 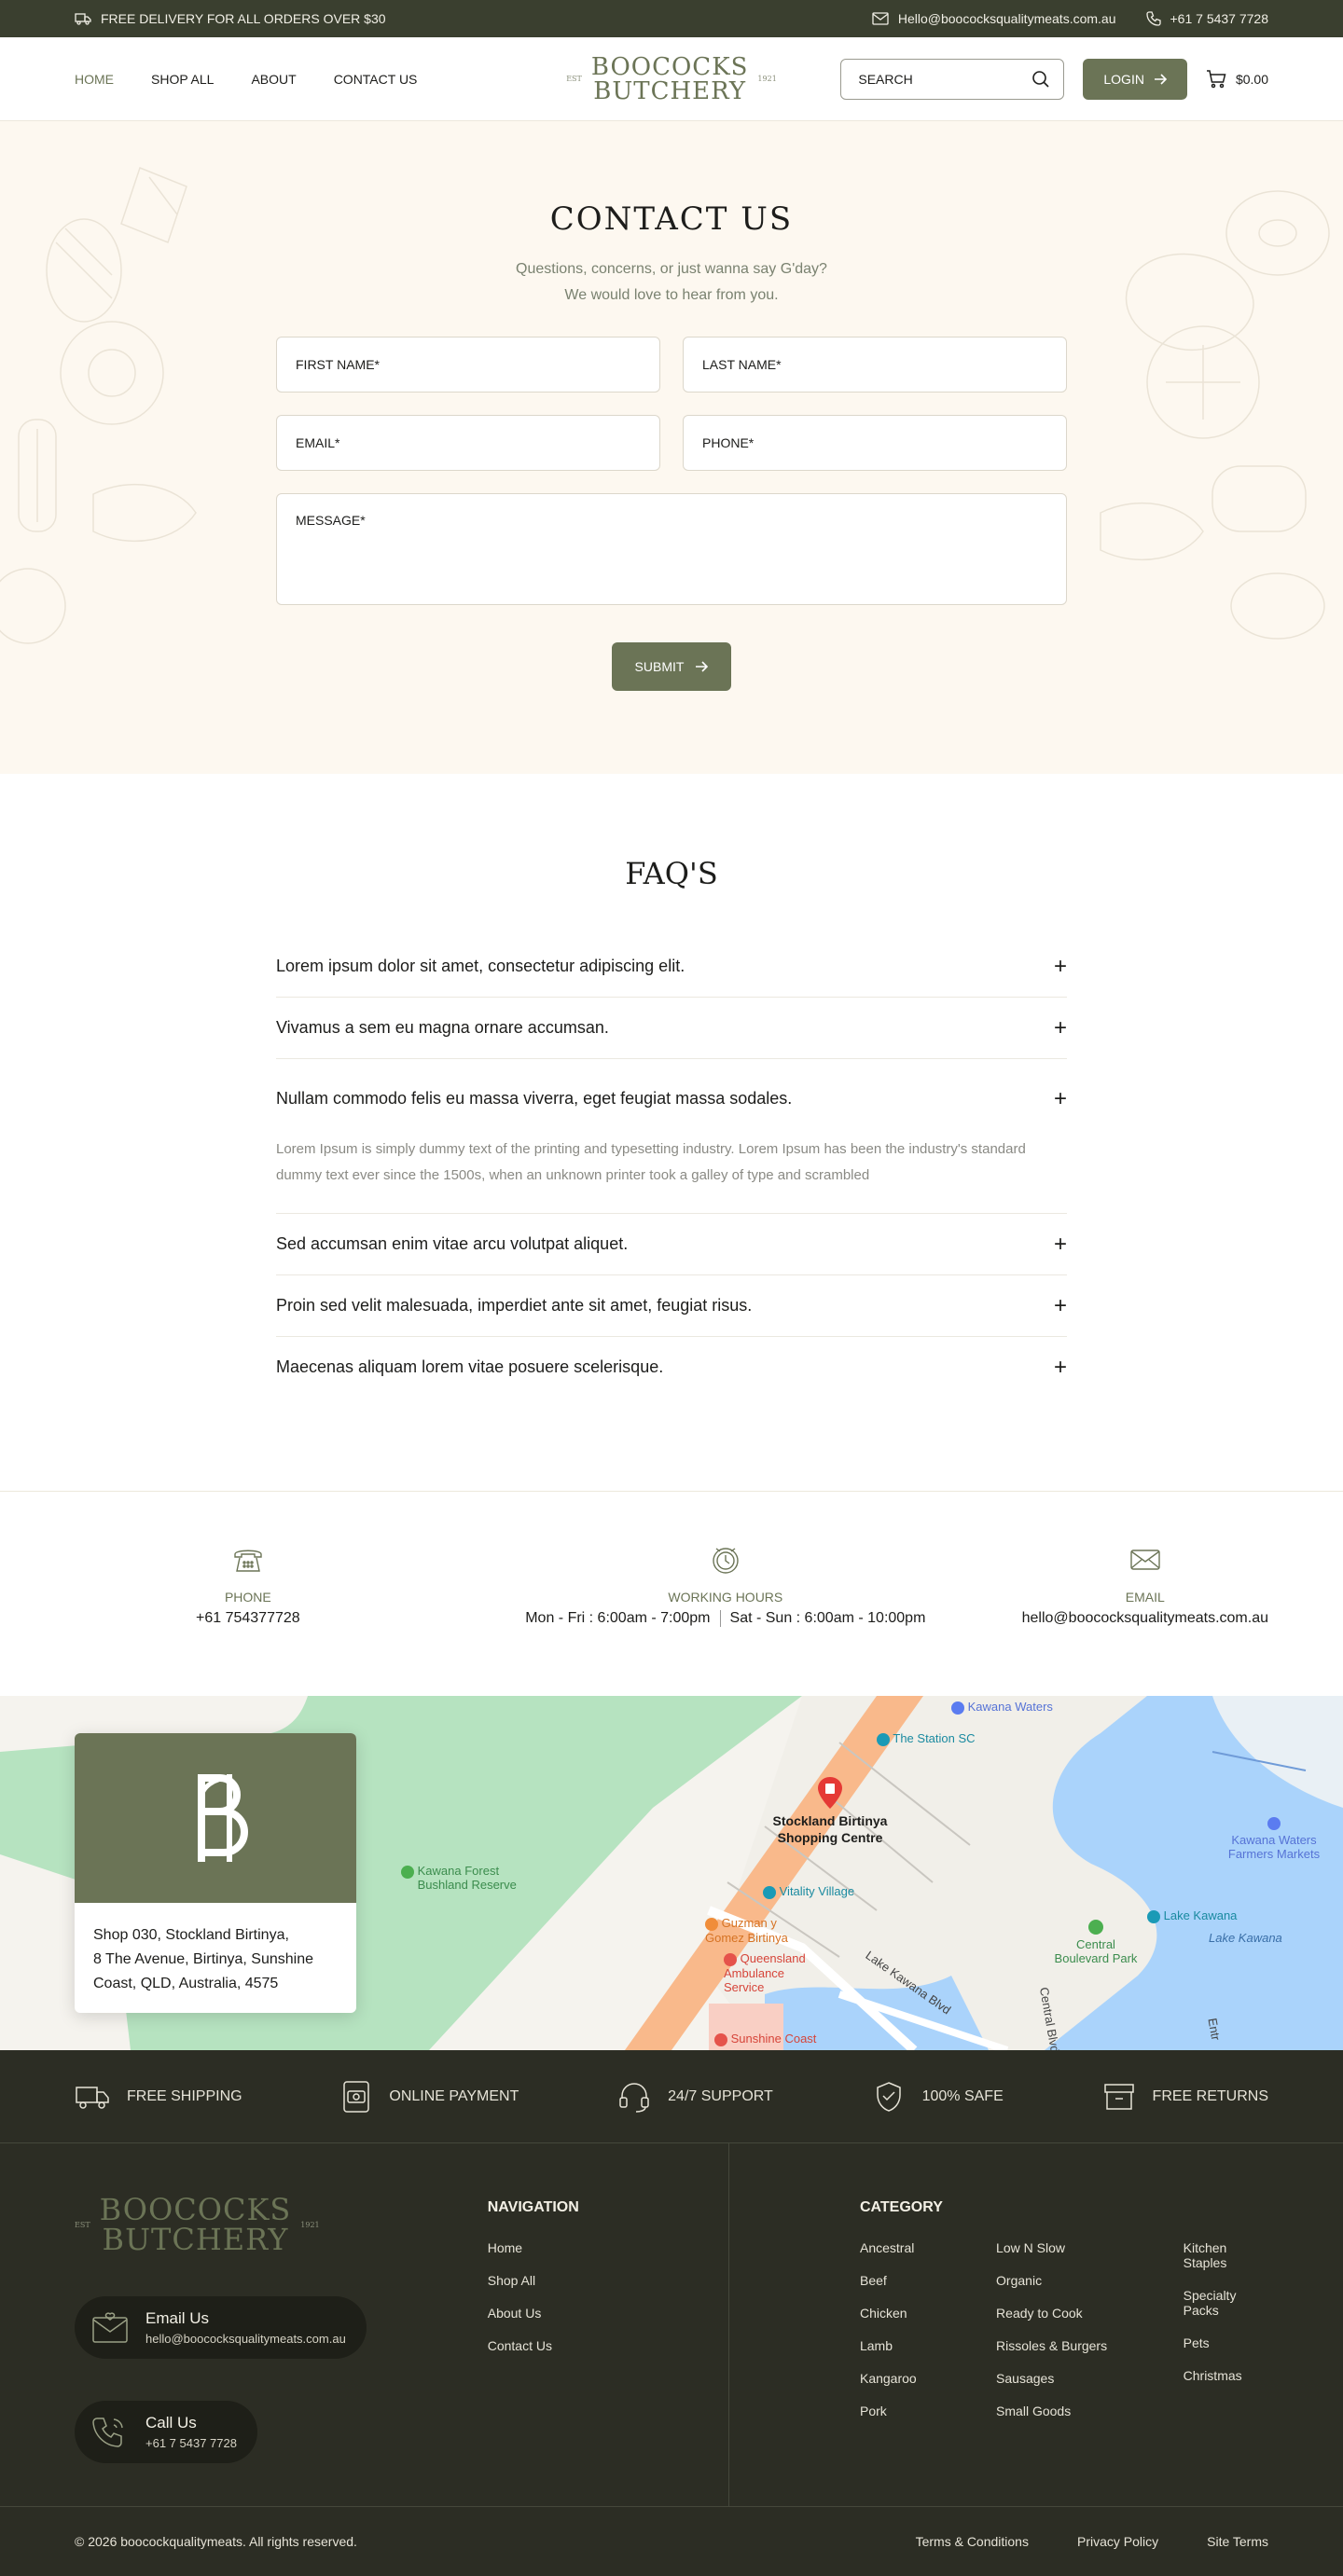 What do you see at coordinates (720, 1618) in the screenshot?
I see `hours-divider` at bounding box center [720, 1618].